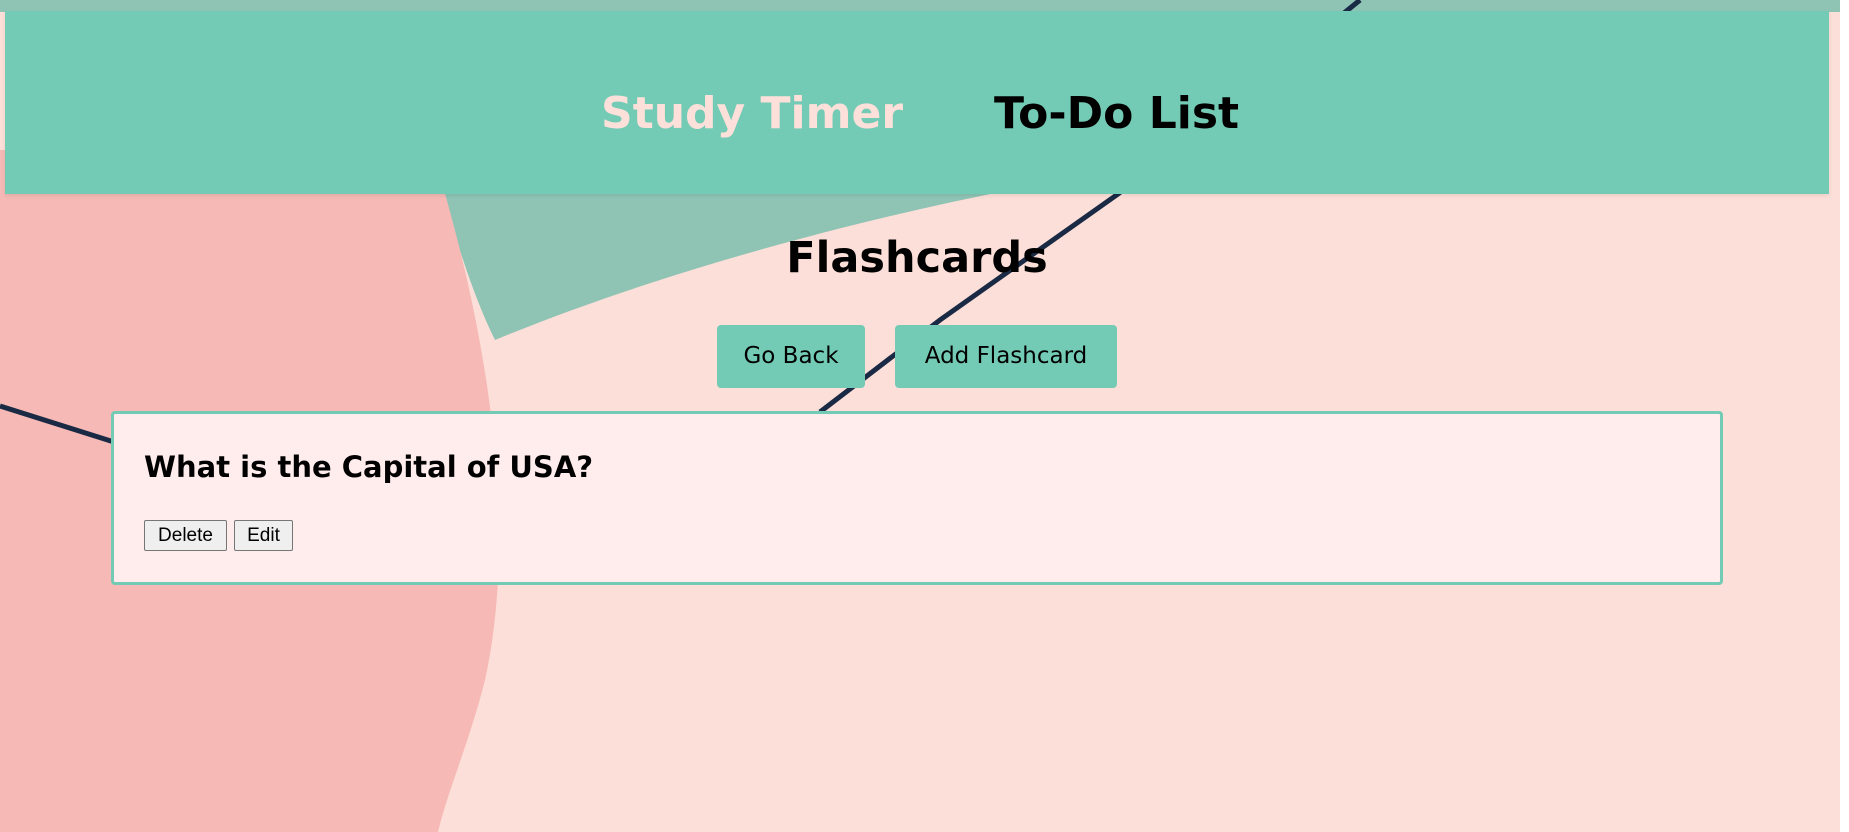  What do you see at coordinates (369, 467) in the screenshot?
I see `flashcard-question: What is the Capital of USA?` at bounding box center [369, 467].